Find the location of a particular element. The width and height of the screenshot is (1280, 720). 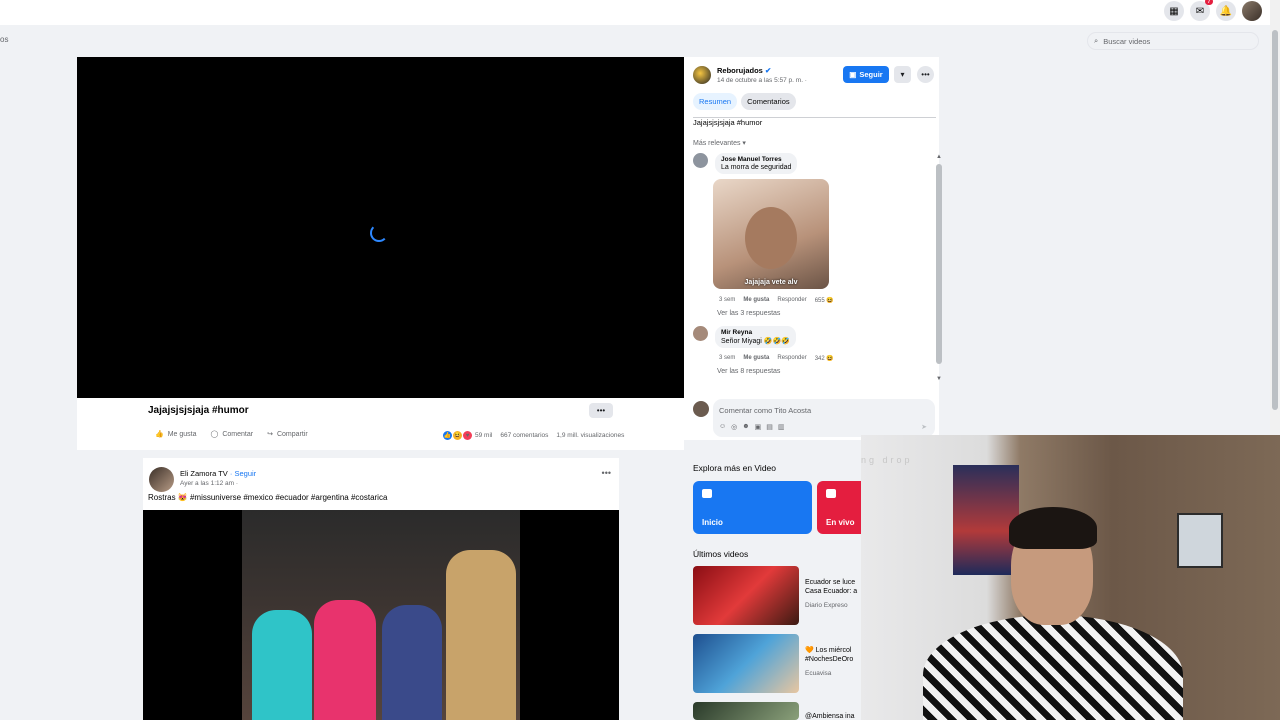

home-tile-label: Inicio is located at coordinates (712, 522).